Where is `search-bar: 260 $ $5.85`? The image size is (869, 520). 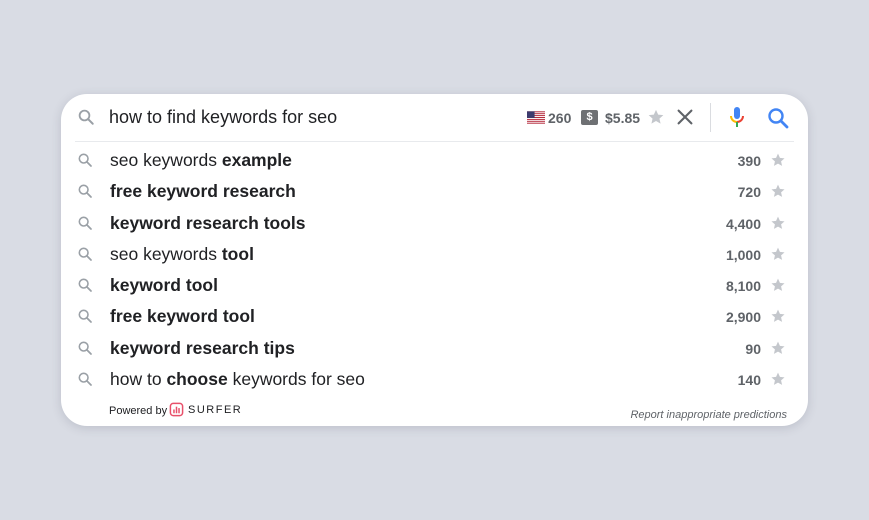
search-bar: 260 $ $5.85 is located at coordinates (434, 117).